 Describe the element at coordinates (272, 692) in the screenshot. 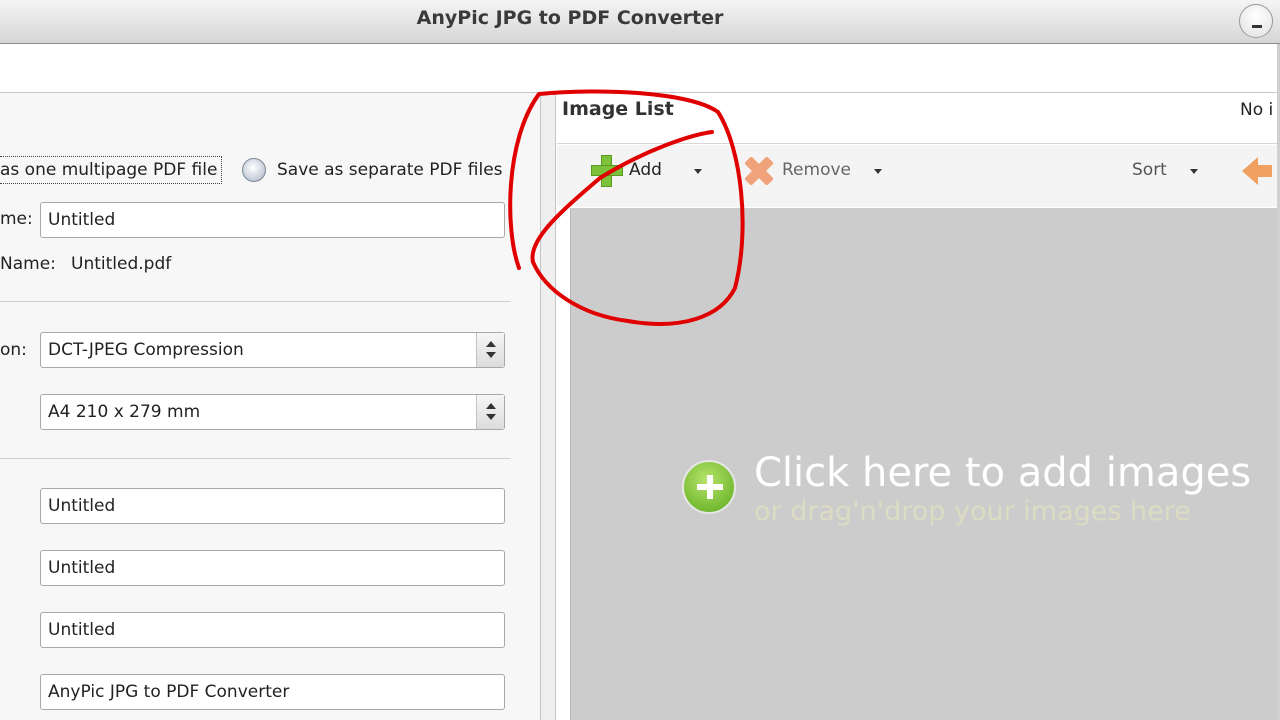

I see `creator-input: AnyPic JPG to PDF Converter` at that location.